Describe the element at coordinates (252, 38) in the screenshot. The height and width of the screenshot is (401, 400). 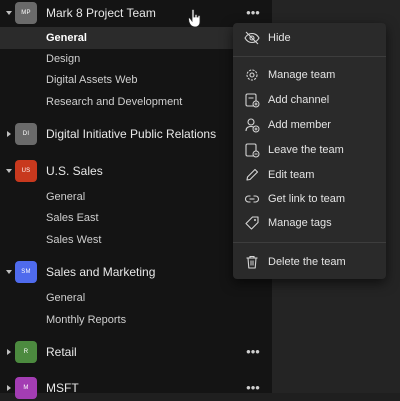
I see `eye-slash-icon` at that location.